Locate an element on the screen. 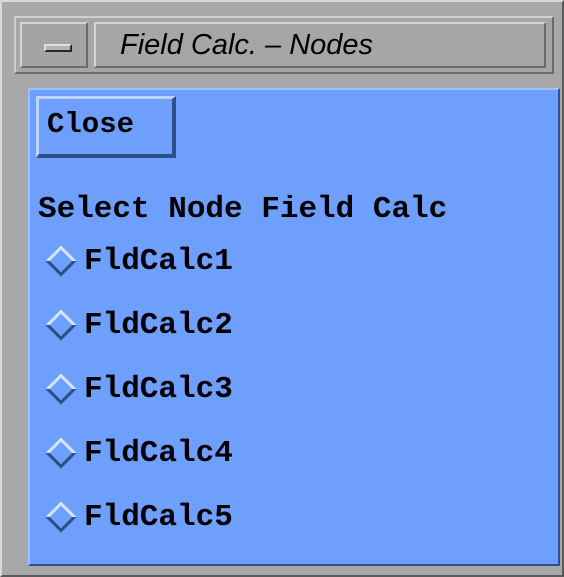 The height and width of the screenshot is (577, 564). radio-option-fldcalc4: FldCalc4 is located at coordinates (136, 453).